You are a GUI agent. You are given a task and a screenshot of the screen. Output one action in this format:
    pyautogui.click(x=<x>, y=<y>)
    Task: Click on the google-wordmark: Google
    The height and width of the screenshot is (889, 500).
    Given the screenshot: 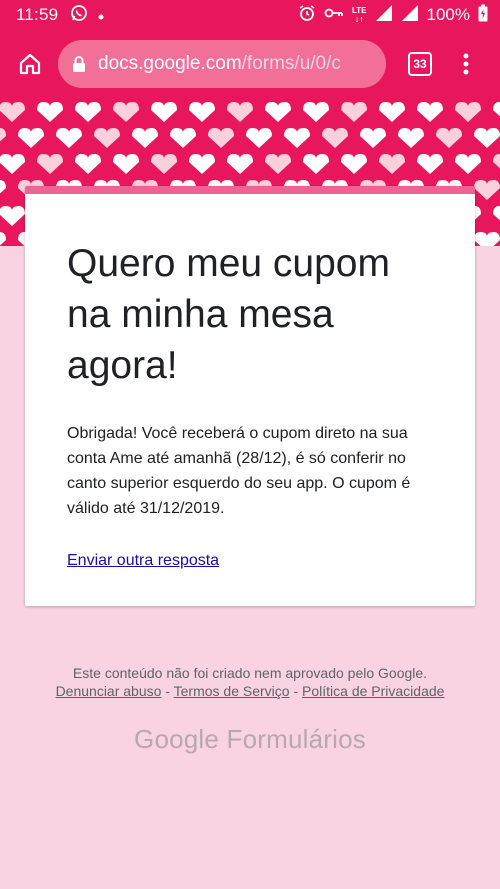 What is the action you would take?
    pyautogui.click(x=177, y=739)
    